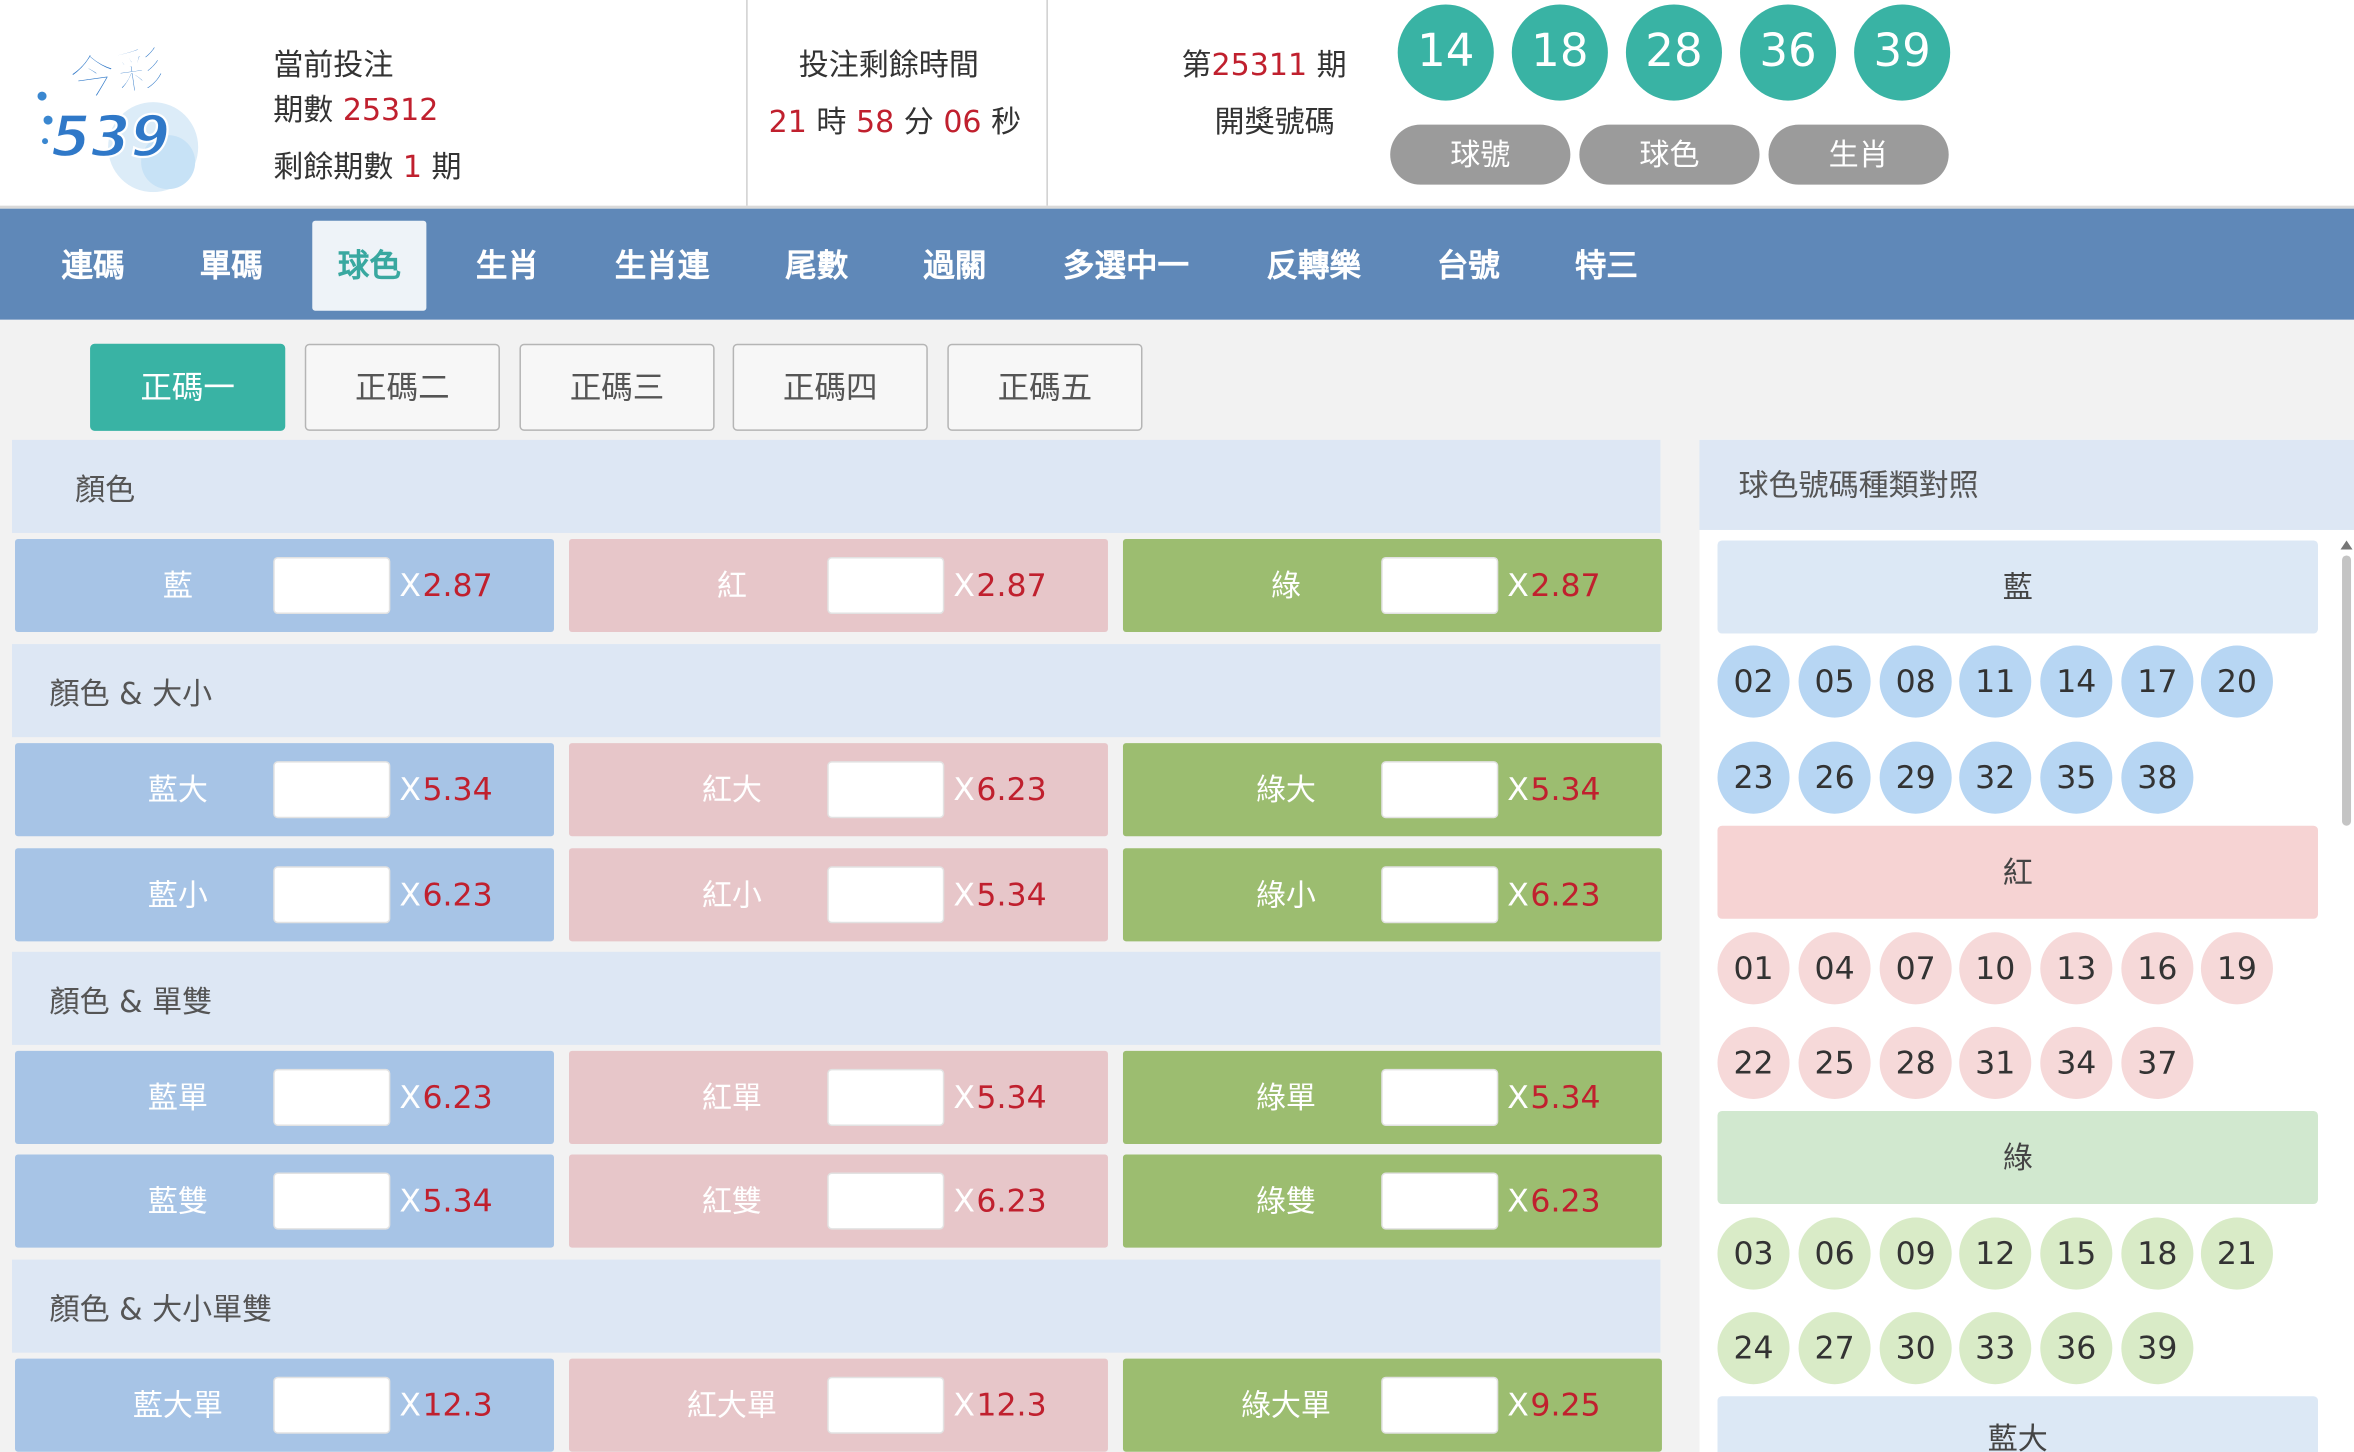 Image resolution: width=2354 pixels, height=1452 pixels. I want to click on group-header-blue: 藍, so click(2018, 587).